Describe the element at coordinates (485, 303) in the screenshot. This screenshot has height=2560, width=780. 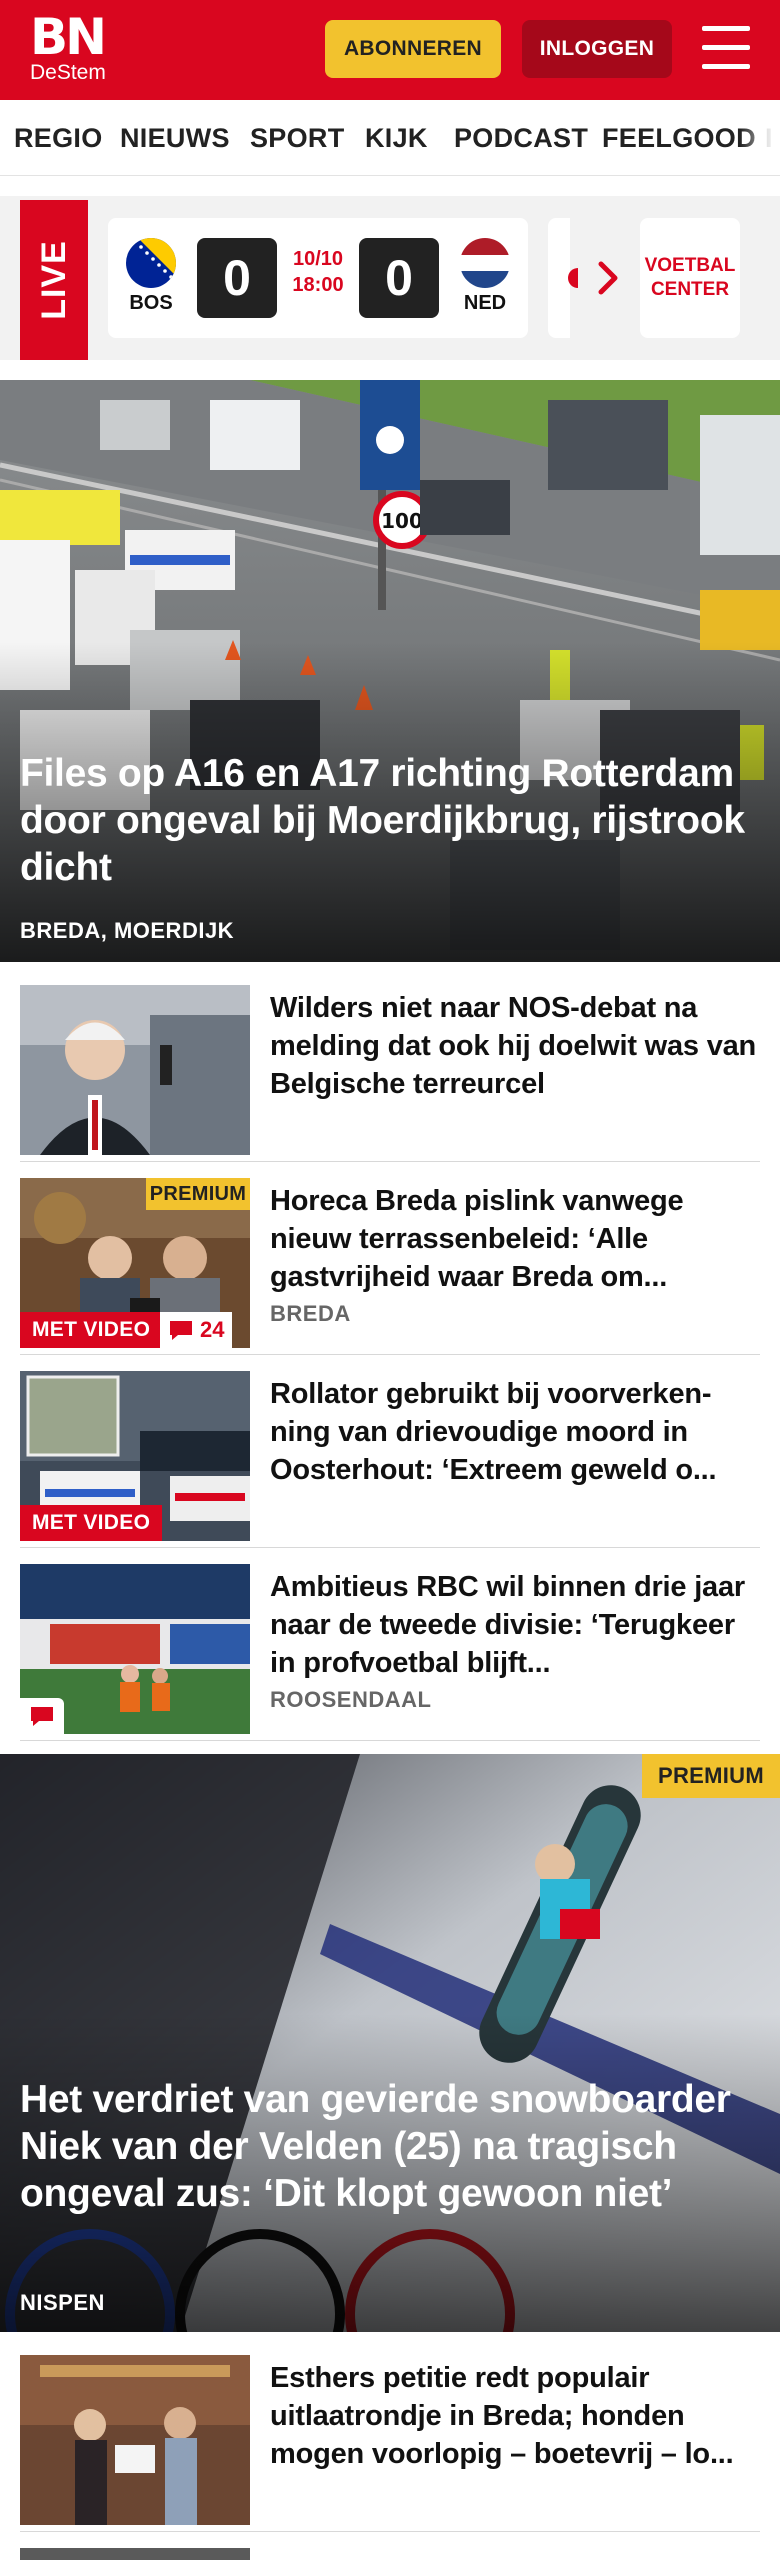
I see `away-team: NED` at that location.